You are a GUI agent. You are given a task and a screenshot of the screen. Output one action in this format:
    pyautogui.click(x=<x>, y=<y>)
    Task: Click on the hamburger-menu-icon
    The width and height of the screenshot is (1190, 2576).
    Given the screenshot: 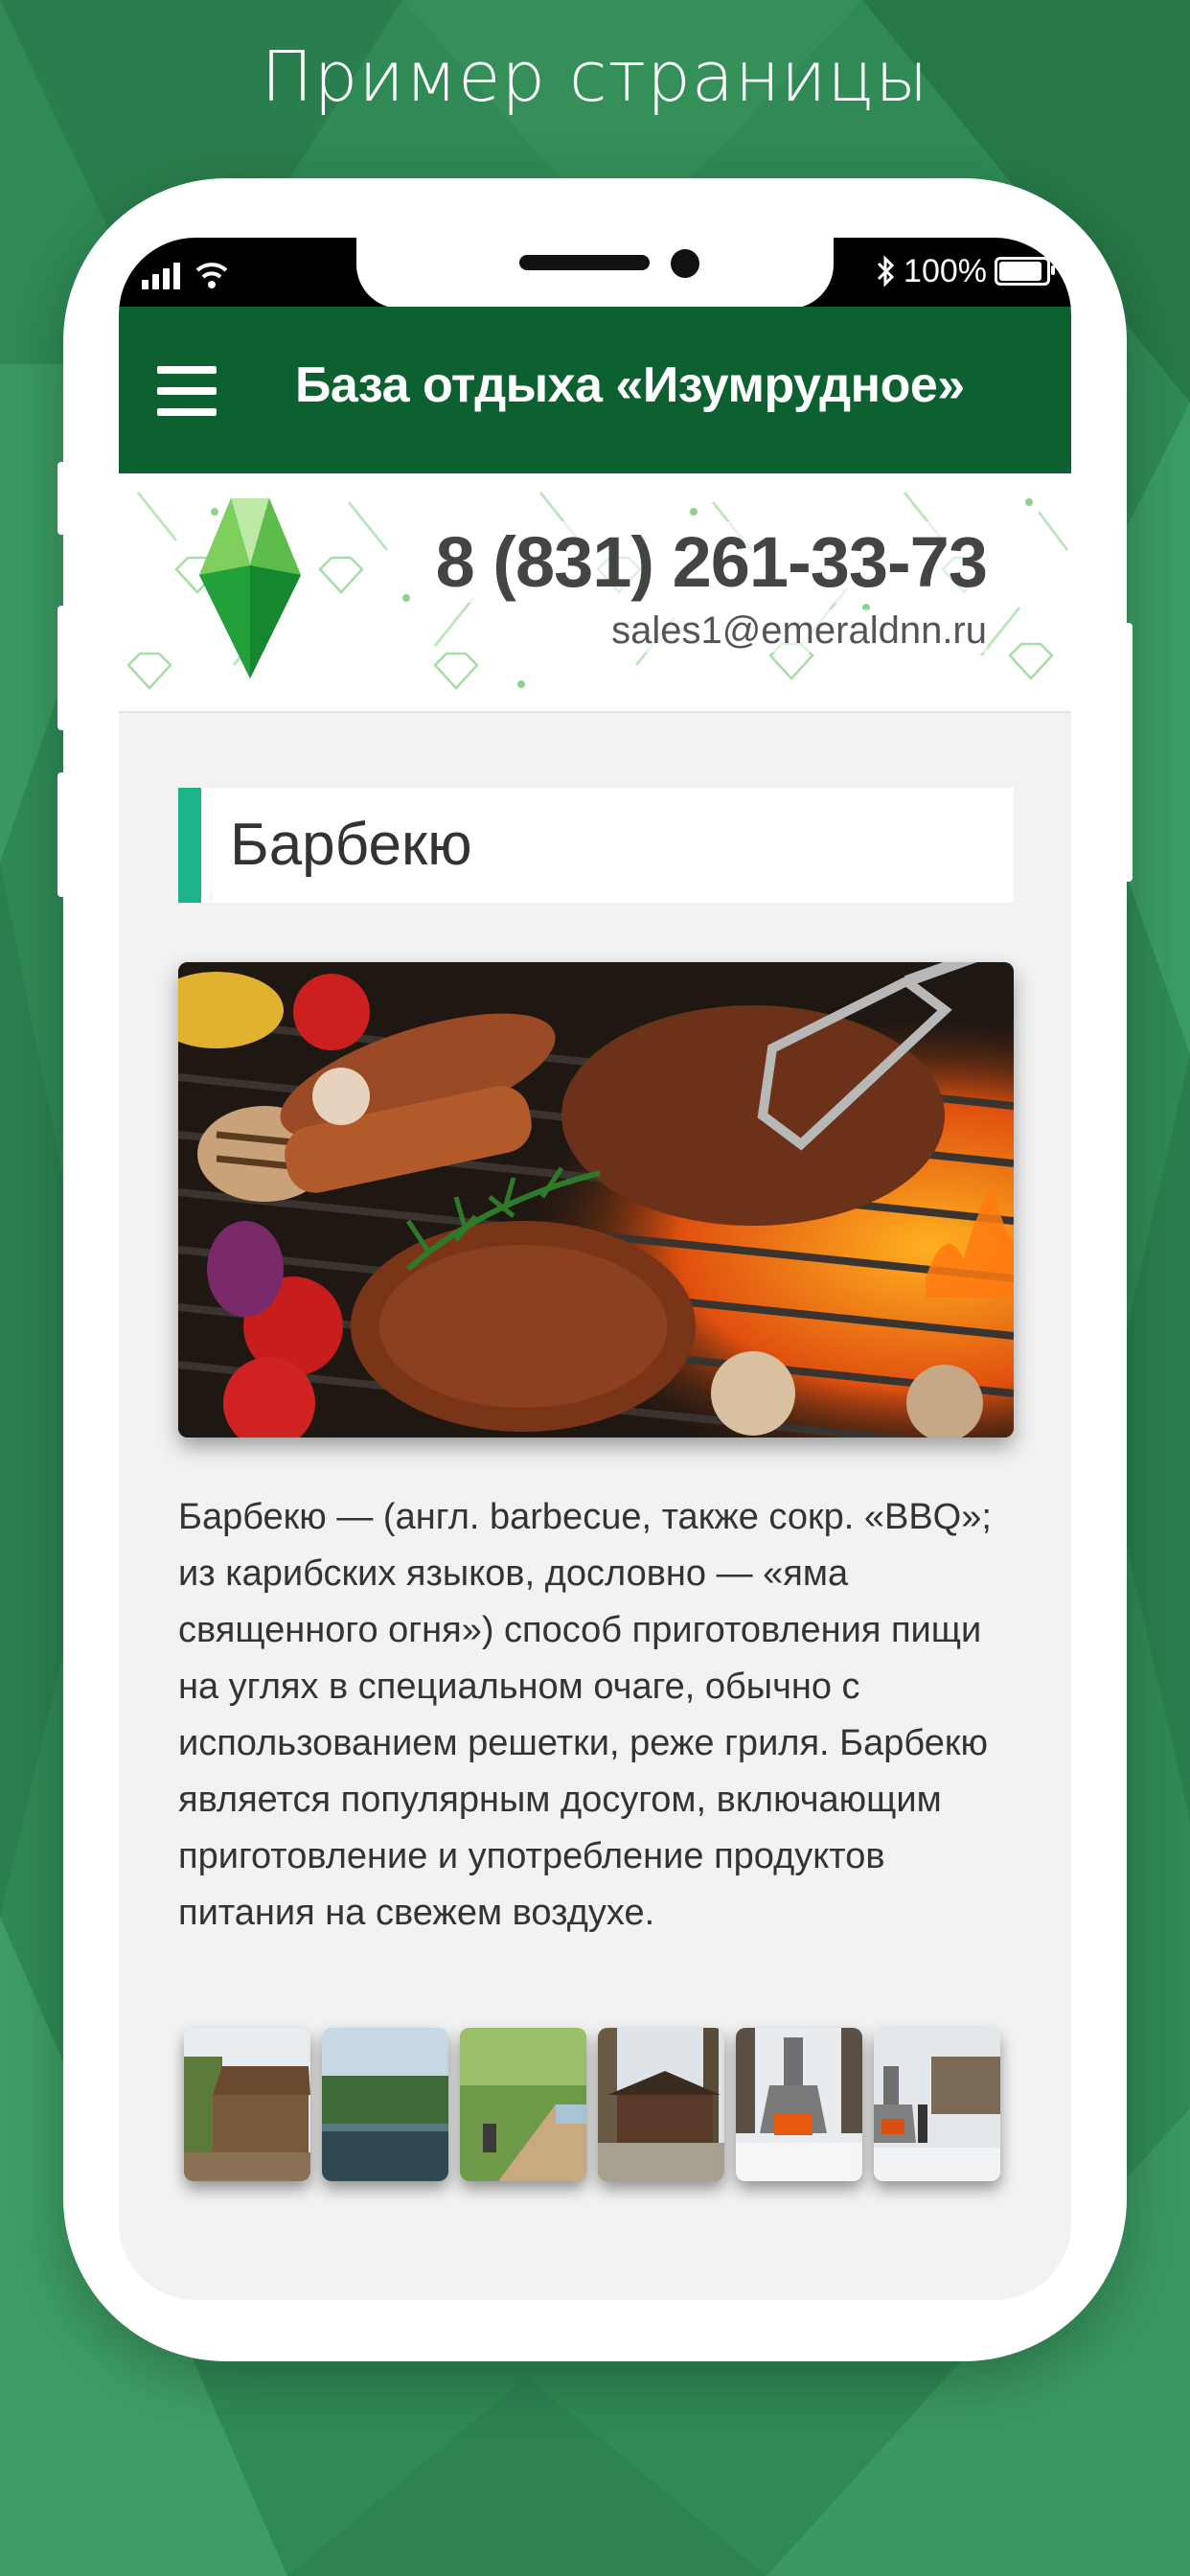 What is the action you would take?
    pyautogui.click(x=187, y=391)
    